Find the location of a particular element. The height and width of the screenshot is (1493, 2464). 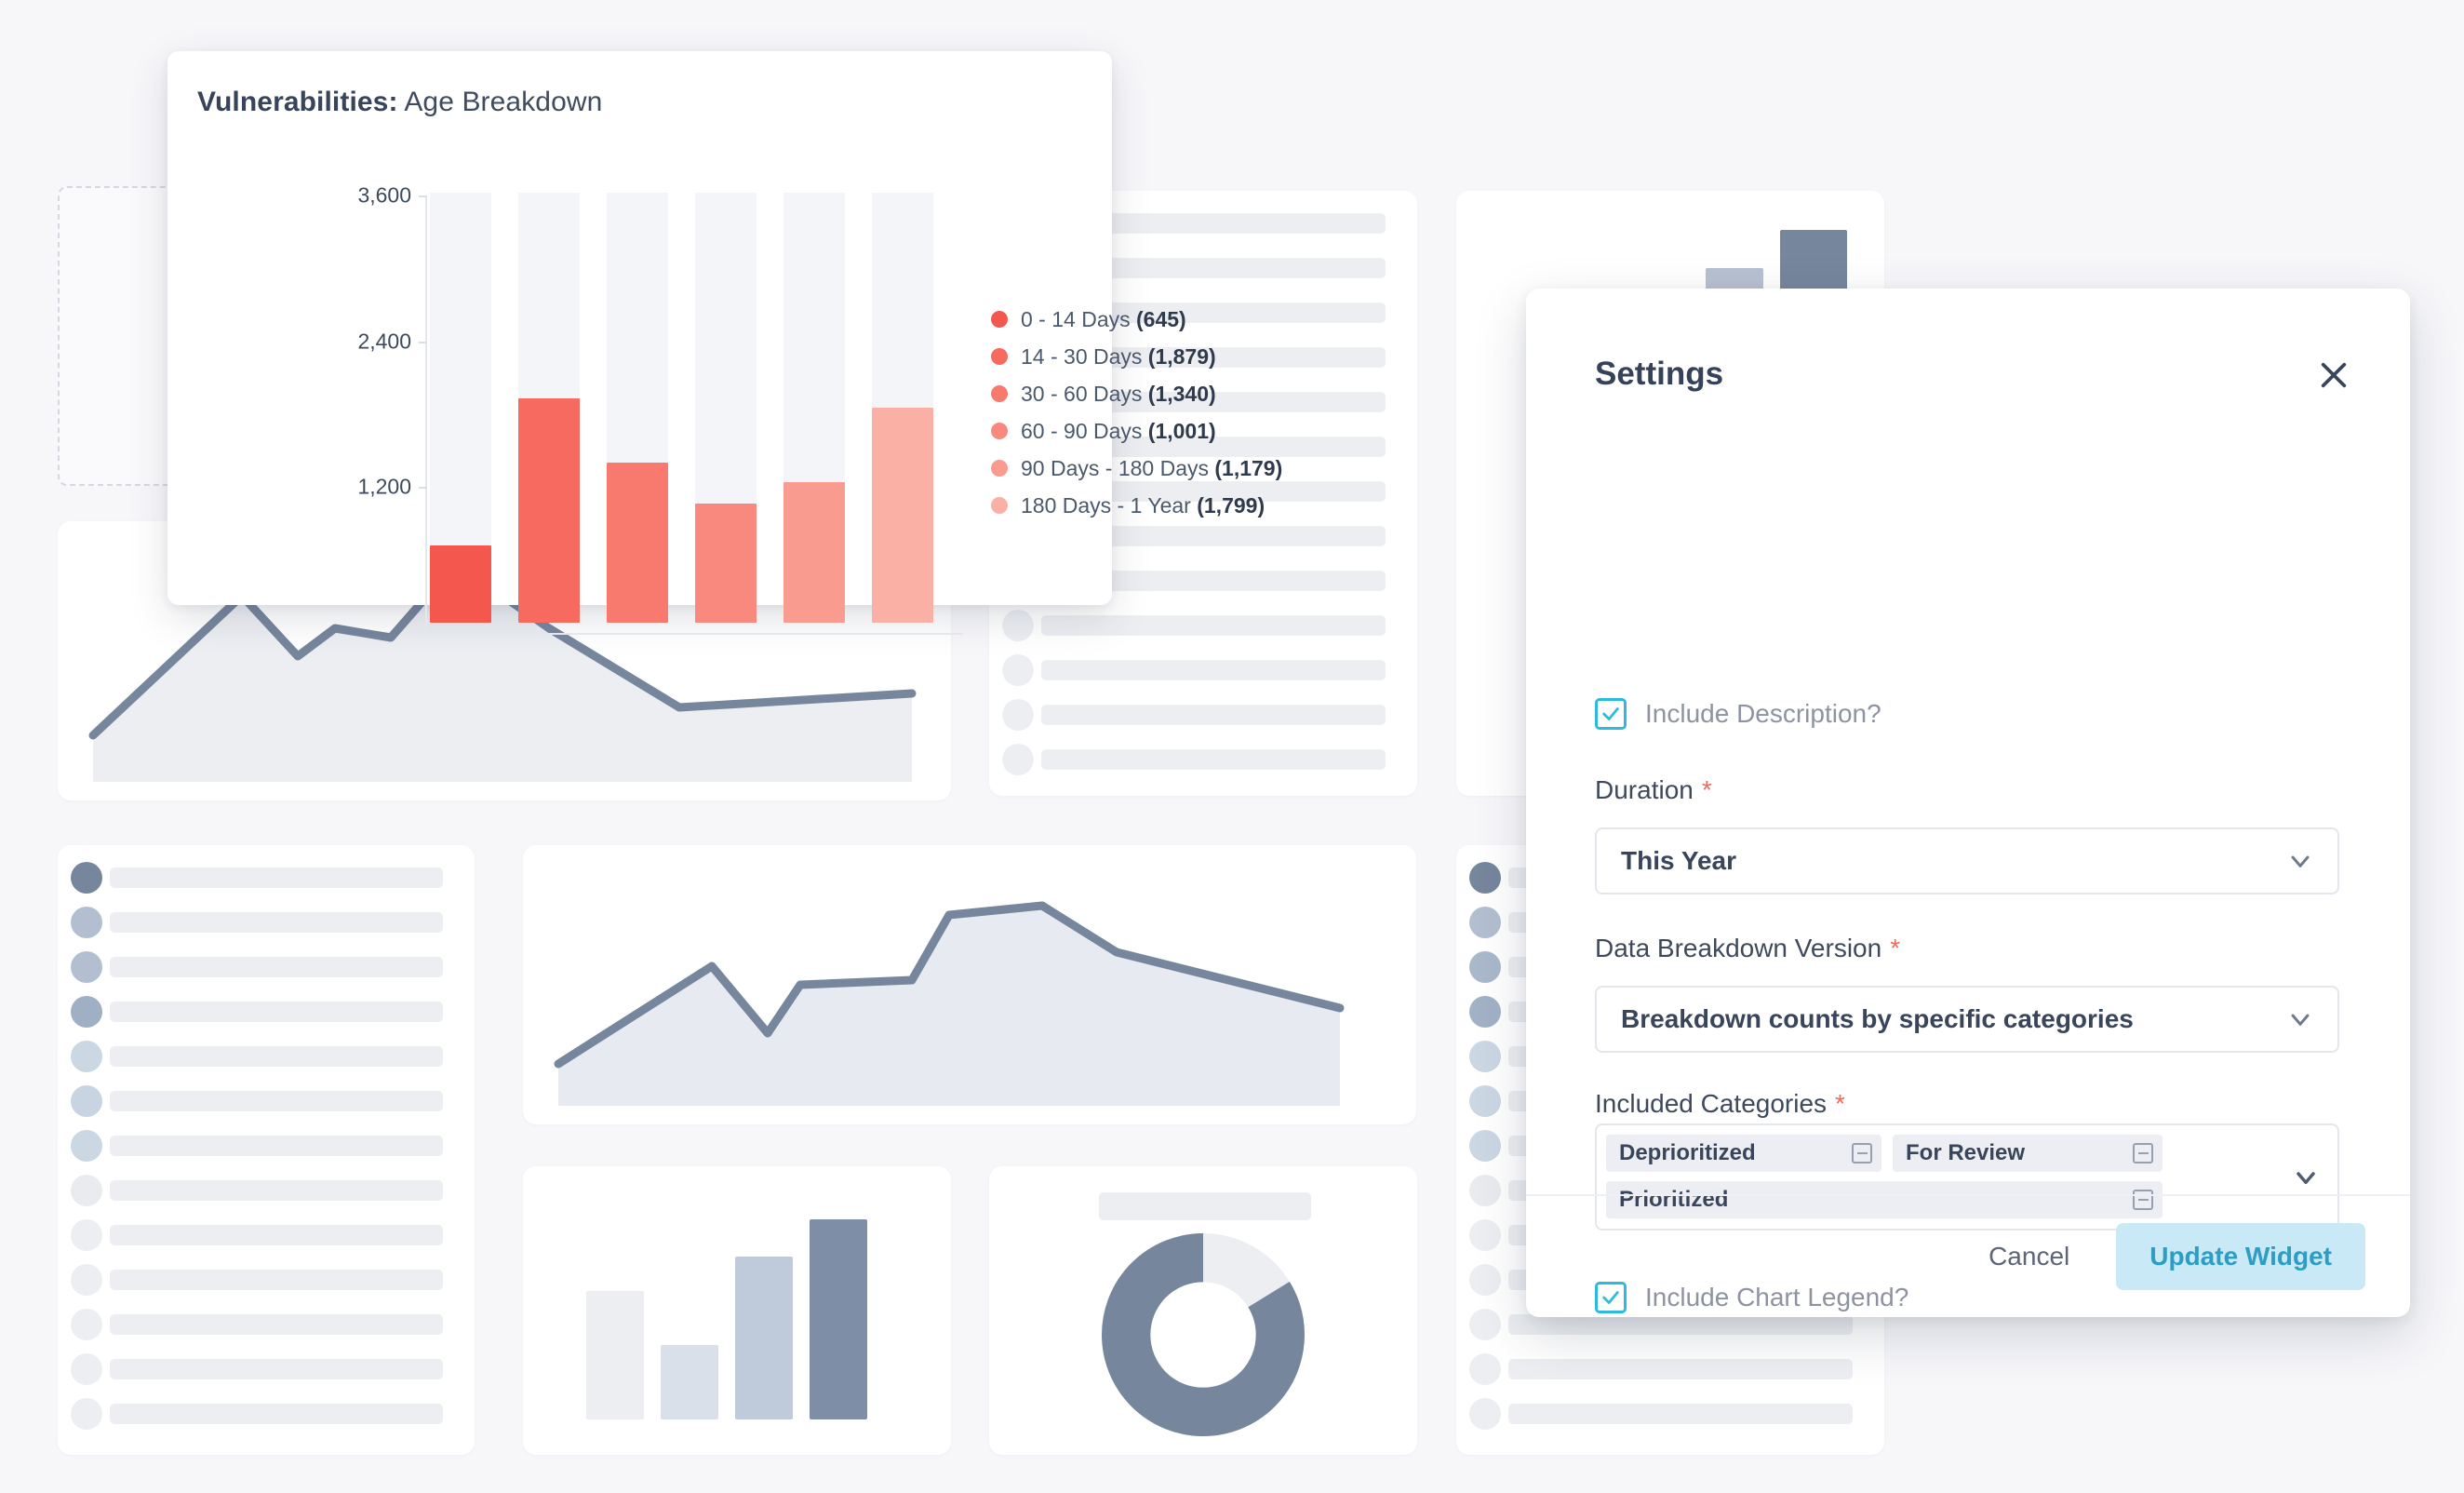

widget-title-bold: Vulnerabilities: is located at coordinates (297, 102).